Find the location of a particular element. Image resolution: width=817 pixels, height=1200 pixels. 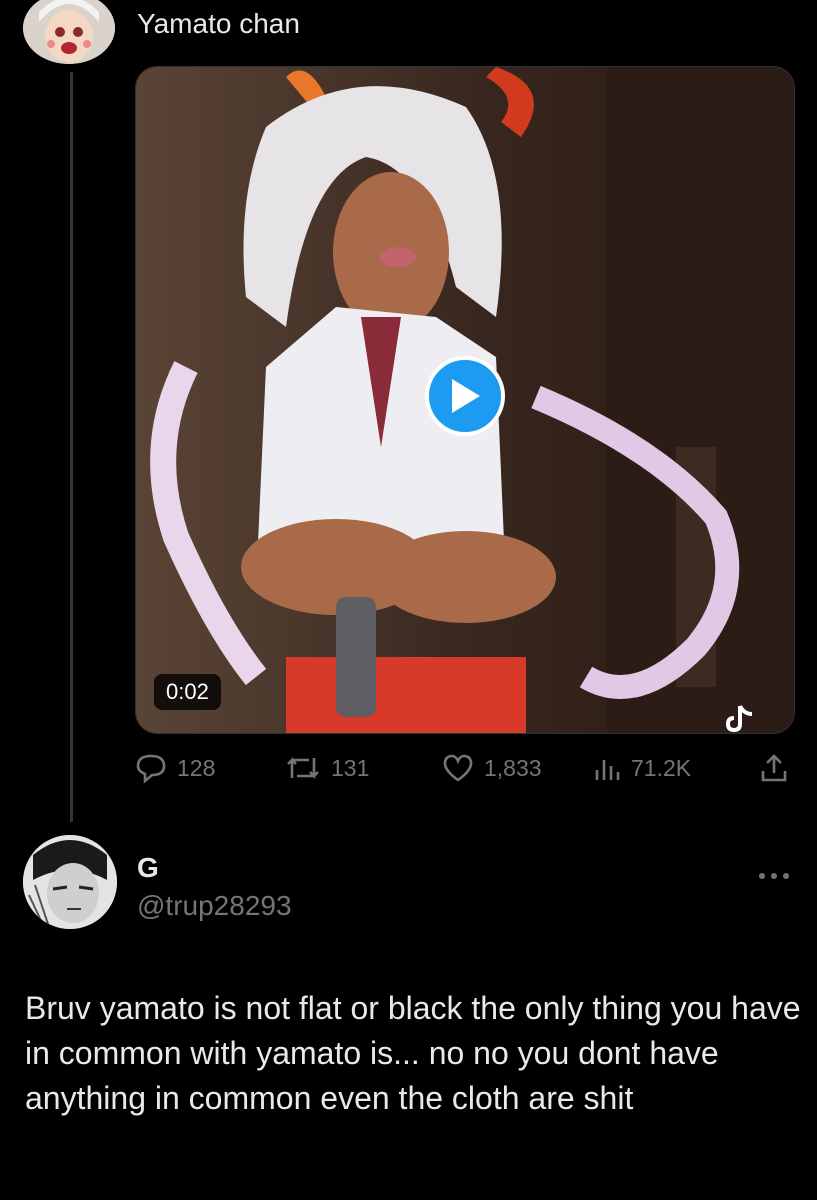

like-button: 1,833 is located at coordinates (492, 768).